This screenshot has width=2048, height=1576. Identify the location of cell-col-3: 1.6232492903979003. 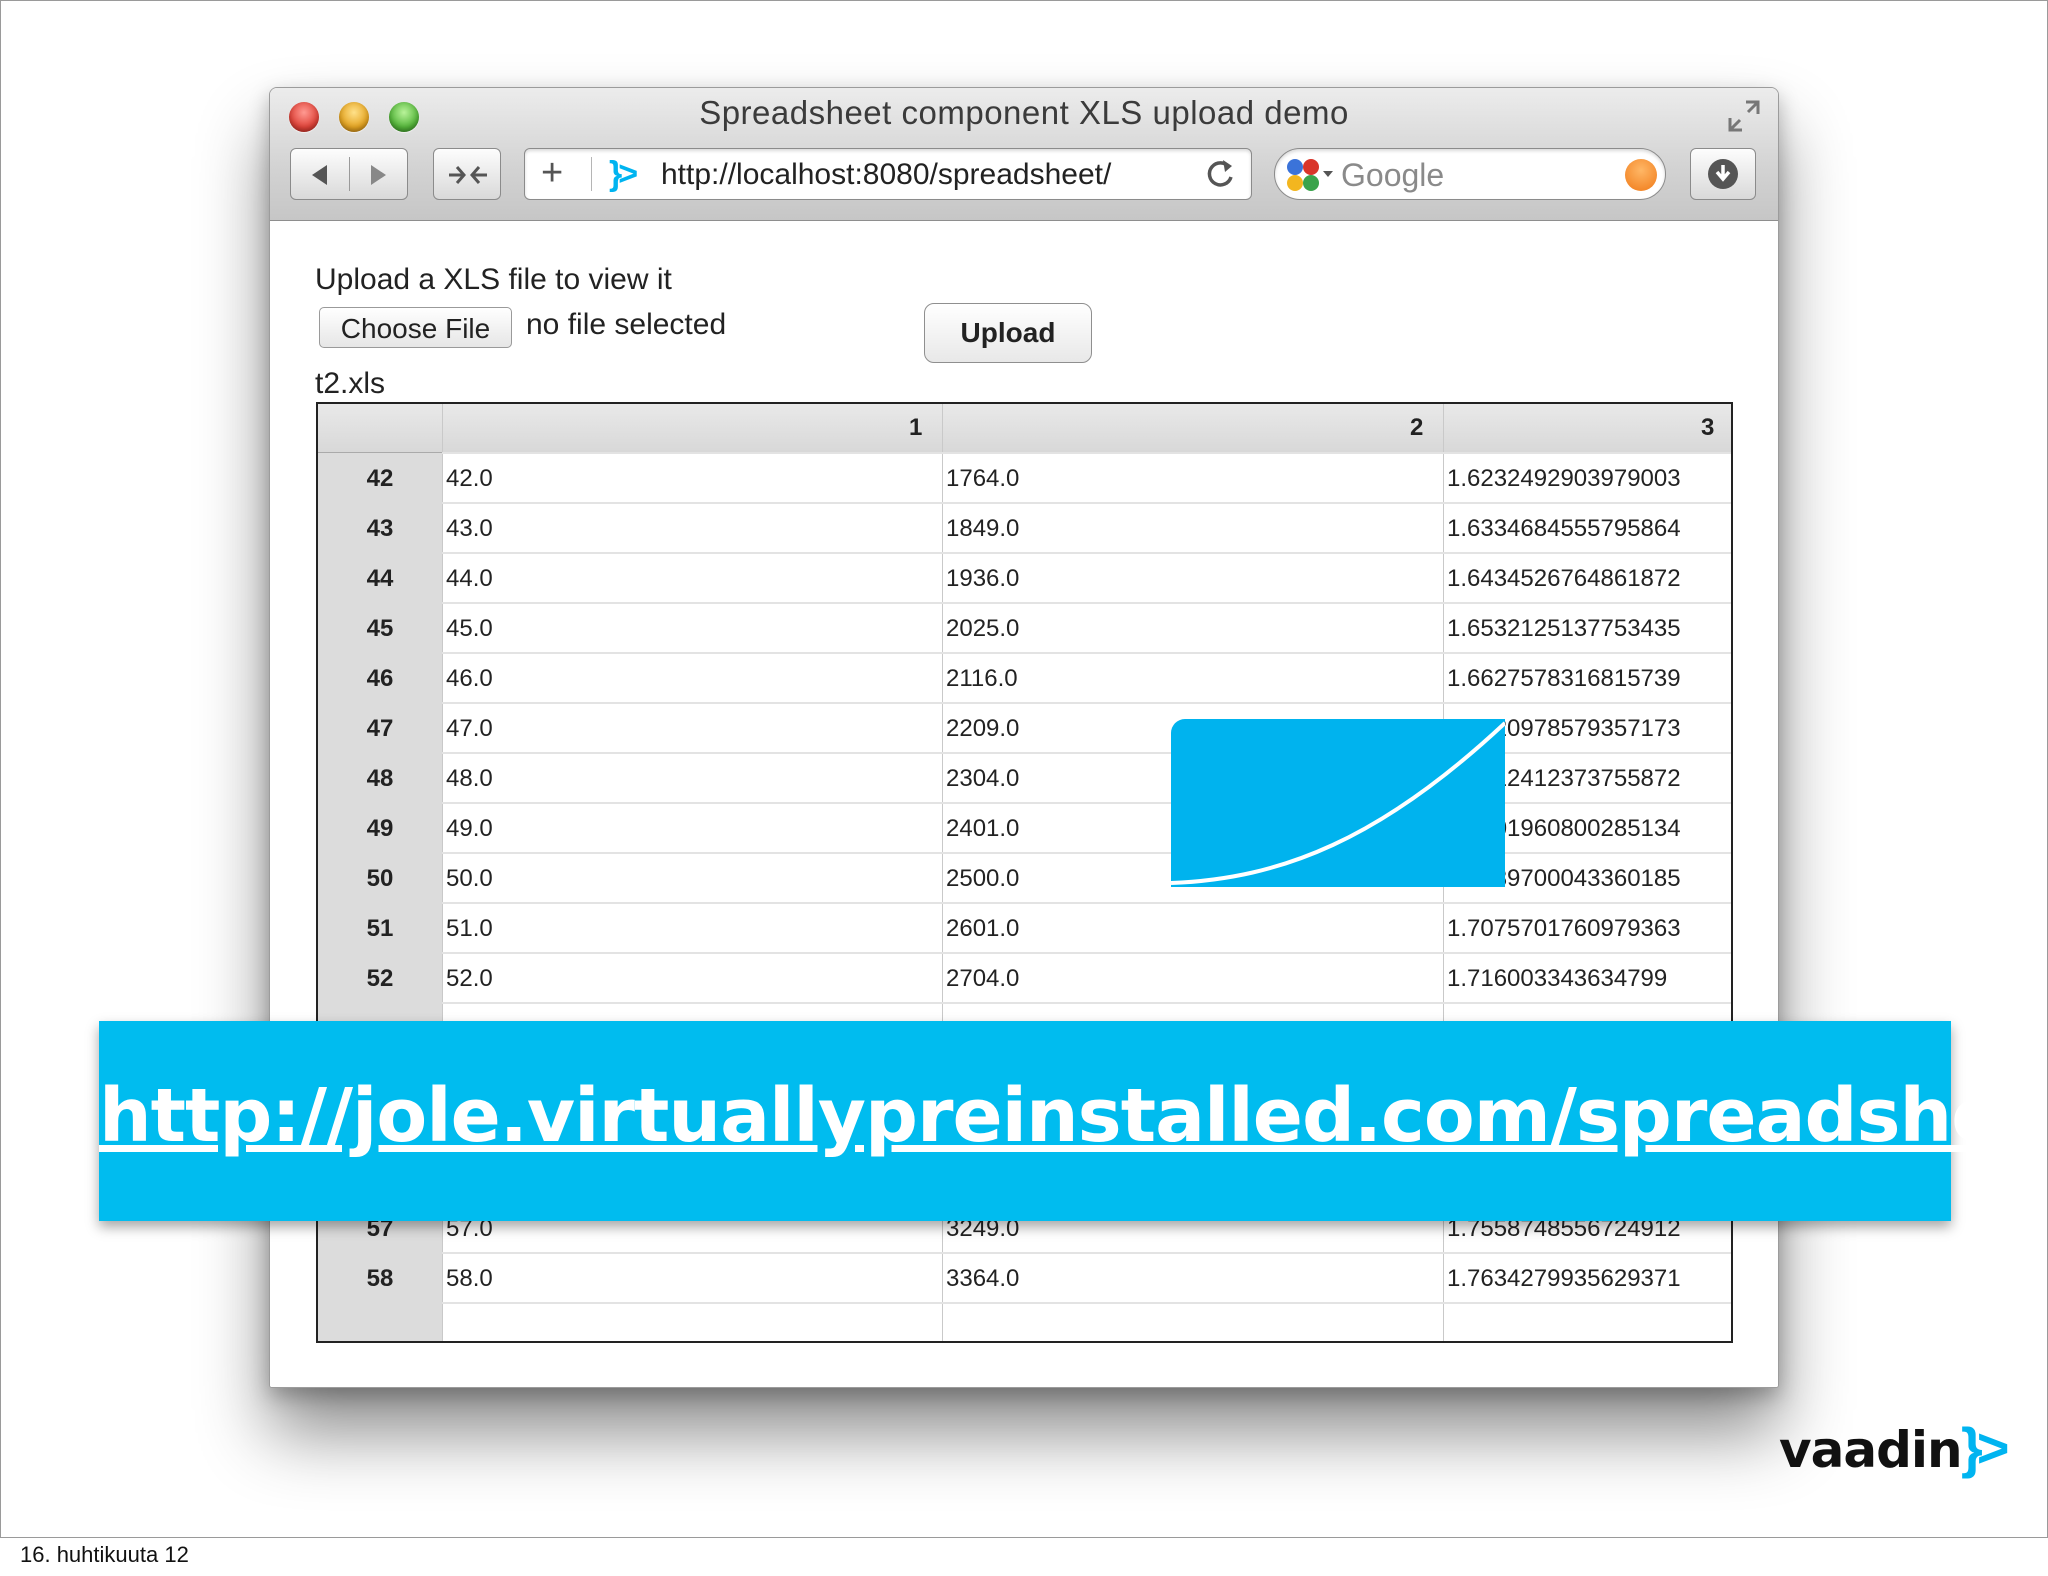
(1564, 479).